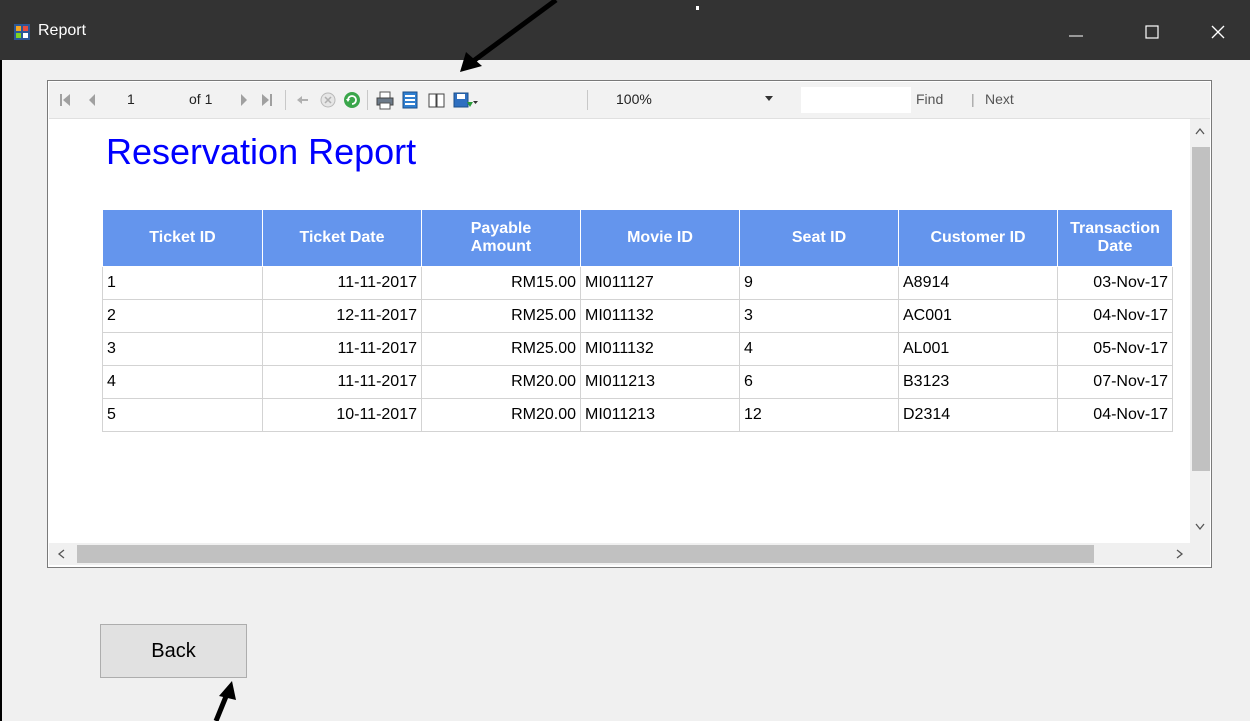 The width and height of the screenshot is (1250, 721). Describe the element at coordinates (22, 32) in the screenshot. I see `report-app-icon` at that location.